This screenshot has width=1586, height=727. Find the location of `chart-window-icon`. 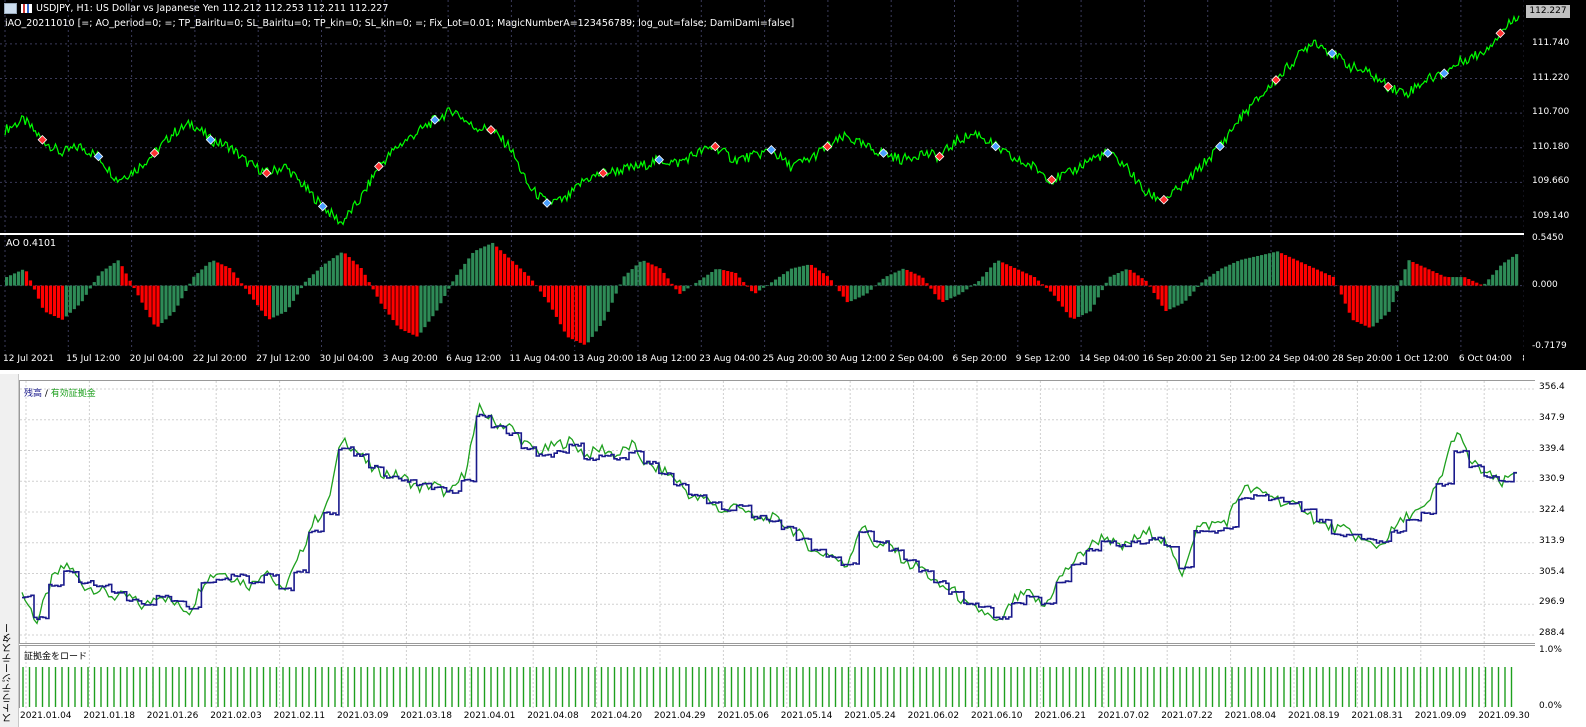

chart-window-icon is located at coordinates (10, 8).